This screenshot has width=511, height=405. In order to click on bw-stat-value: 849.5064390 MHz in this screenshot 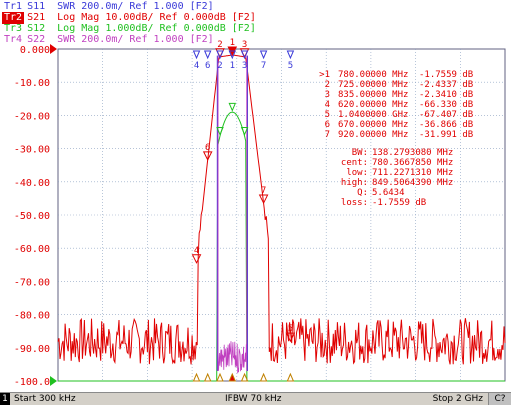, I will do `click(412, 183)`.